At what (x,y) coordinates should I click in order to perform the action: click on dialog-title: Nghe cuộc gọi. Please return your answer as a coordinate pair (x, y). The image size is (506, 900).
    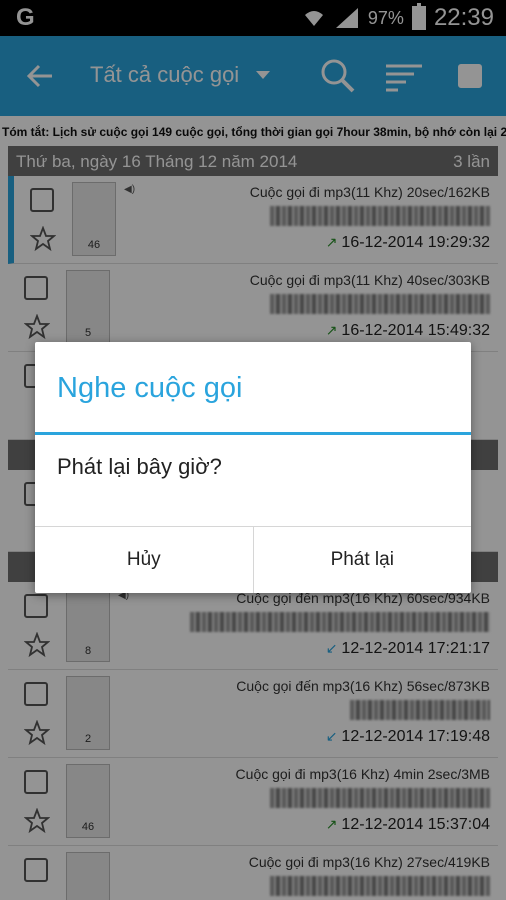
    Looking at the image, I should click on (150, 388).